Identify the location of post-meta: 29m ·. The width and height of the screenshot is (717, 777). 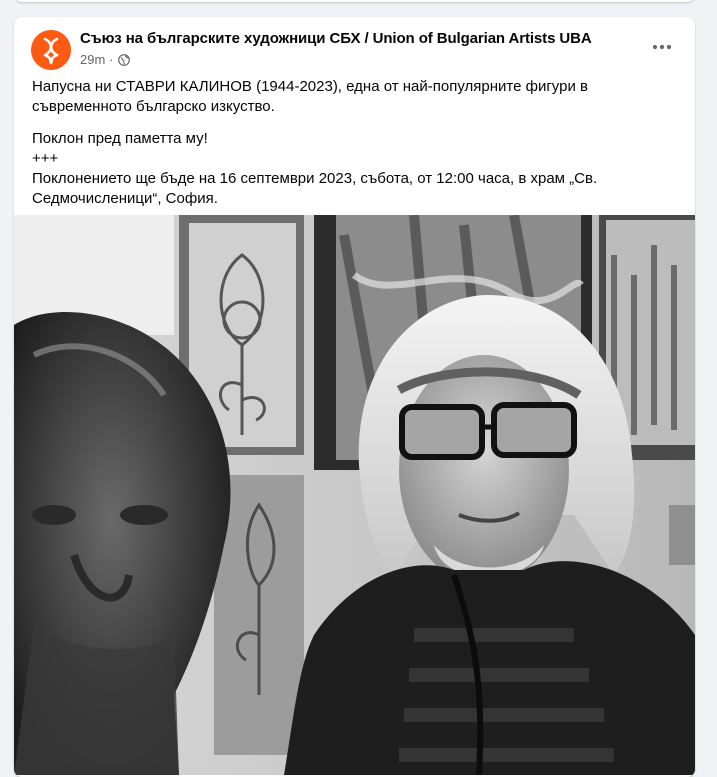
(105, 59).